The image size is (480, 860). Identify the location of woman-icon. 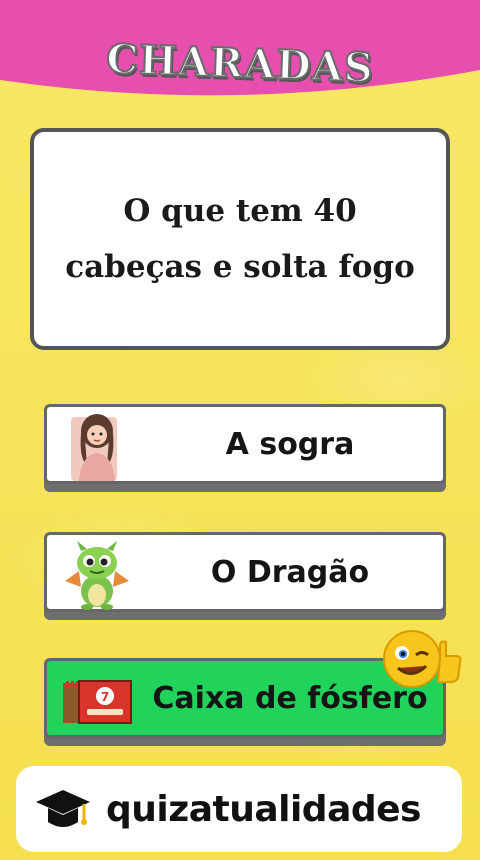
(94, 447).